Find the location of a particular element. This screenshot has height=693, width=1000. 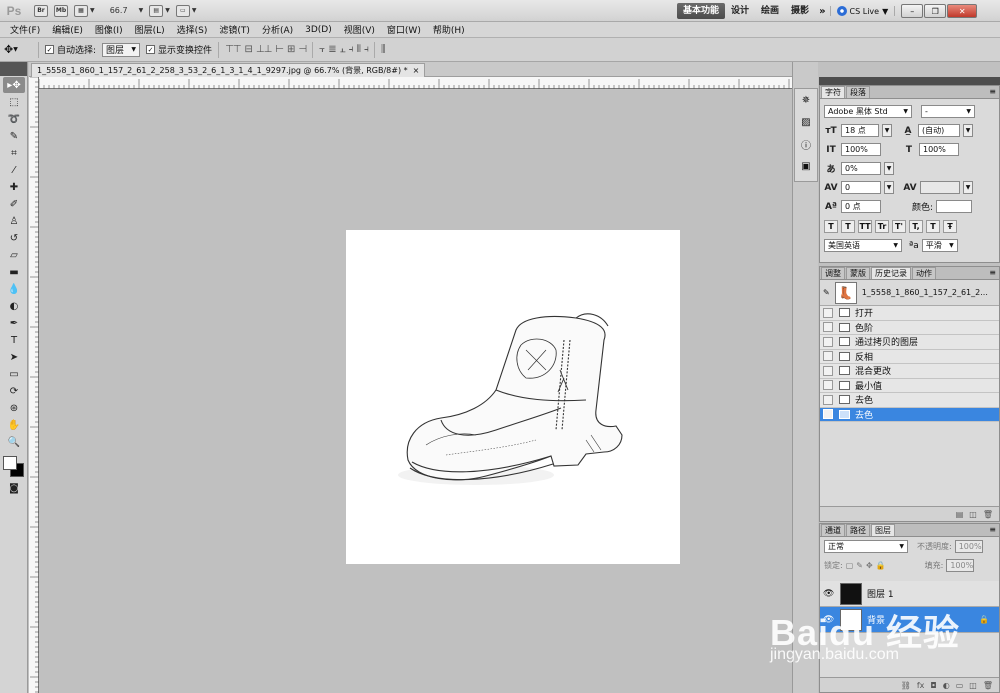

menu-layer: 图层(L) is located at coordinates (150, 29).